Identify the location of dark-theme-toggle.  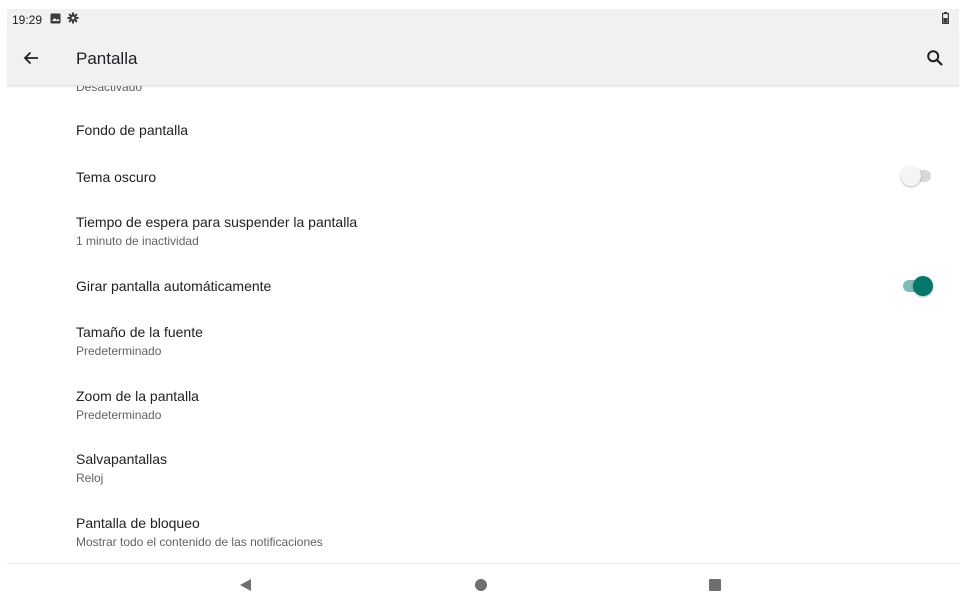
(917, 176).